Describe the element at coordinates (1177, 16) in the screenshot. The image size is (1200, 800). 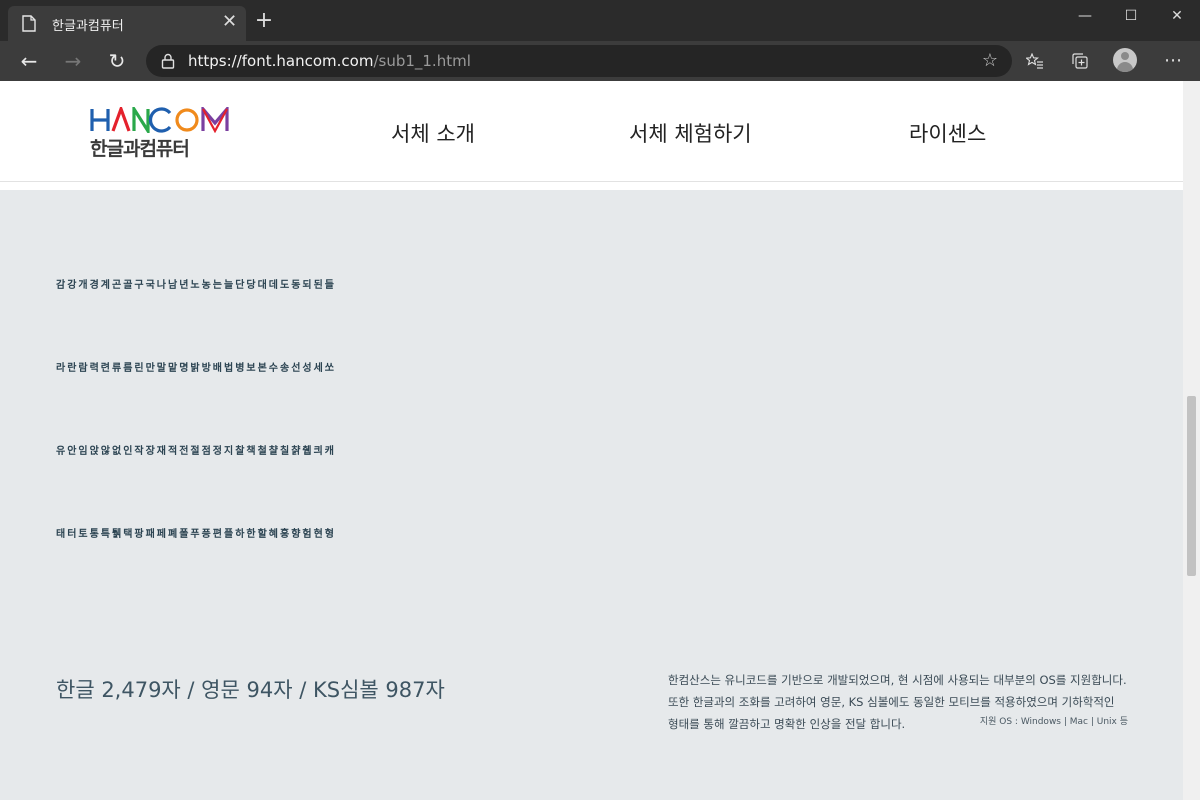
I see `close-window-button: ✕` at that location.